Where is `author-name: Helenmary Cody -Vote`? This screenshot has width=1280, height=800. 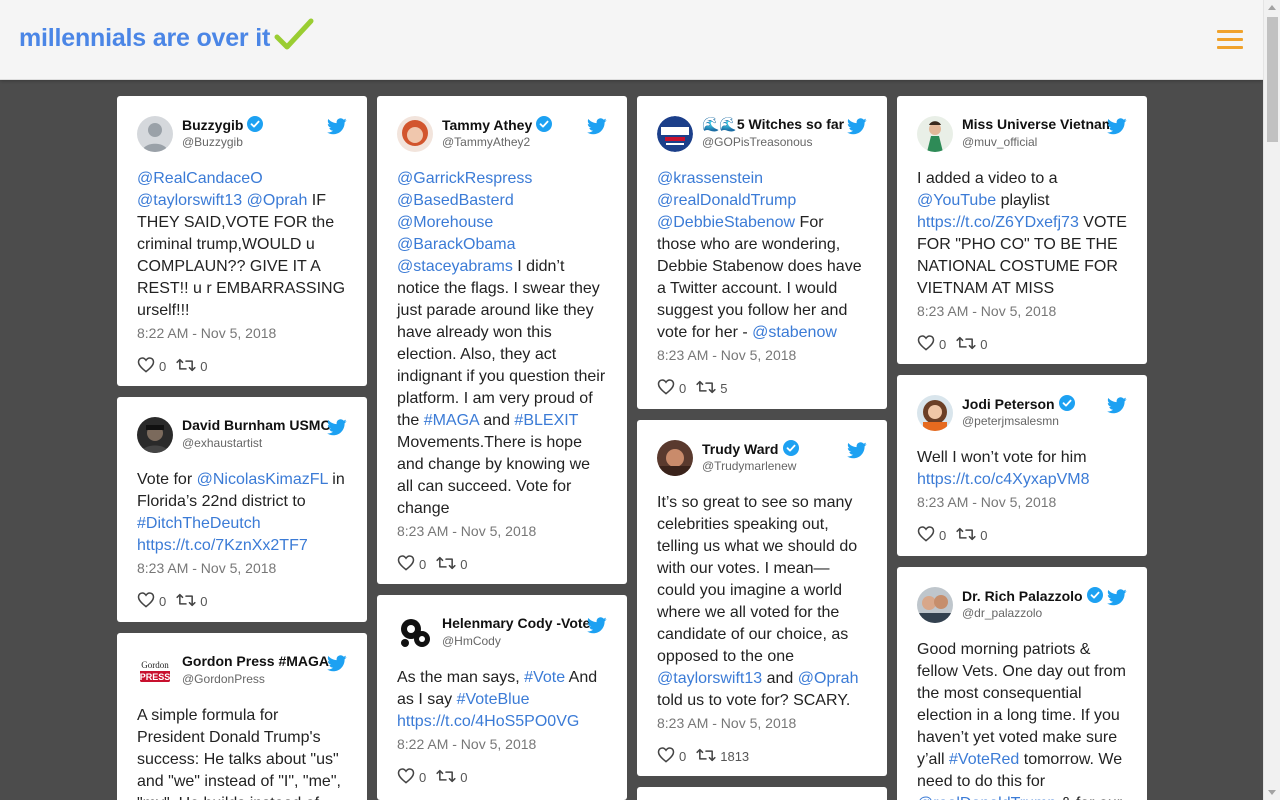 author-name: Helenmary Cody -Vote is located at coordinates (516, 623).